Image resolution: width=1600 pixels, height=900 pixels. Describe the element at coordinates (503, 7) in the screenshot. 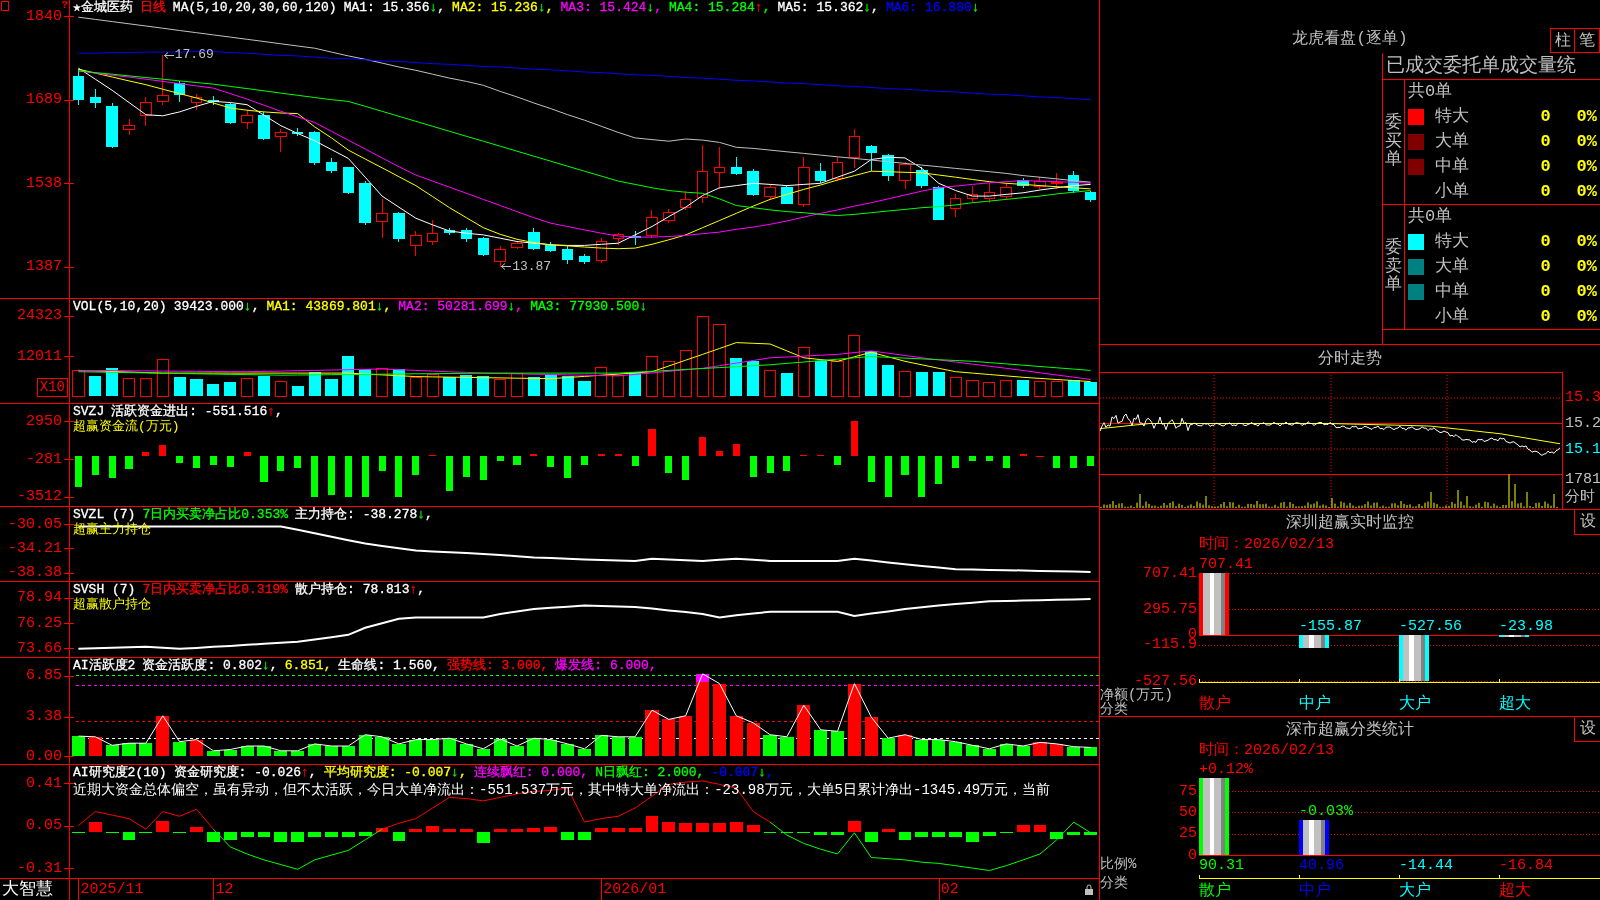

I see `legend-text: MA2: 15.236↓,` at that location.